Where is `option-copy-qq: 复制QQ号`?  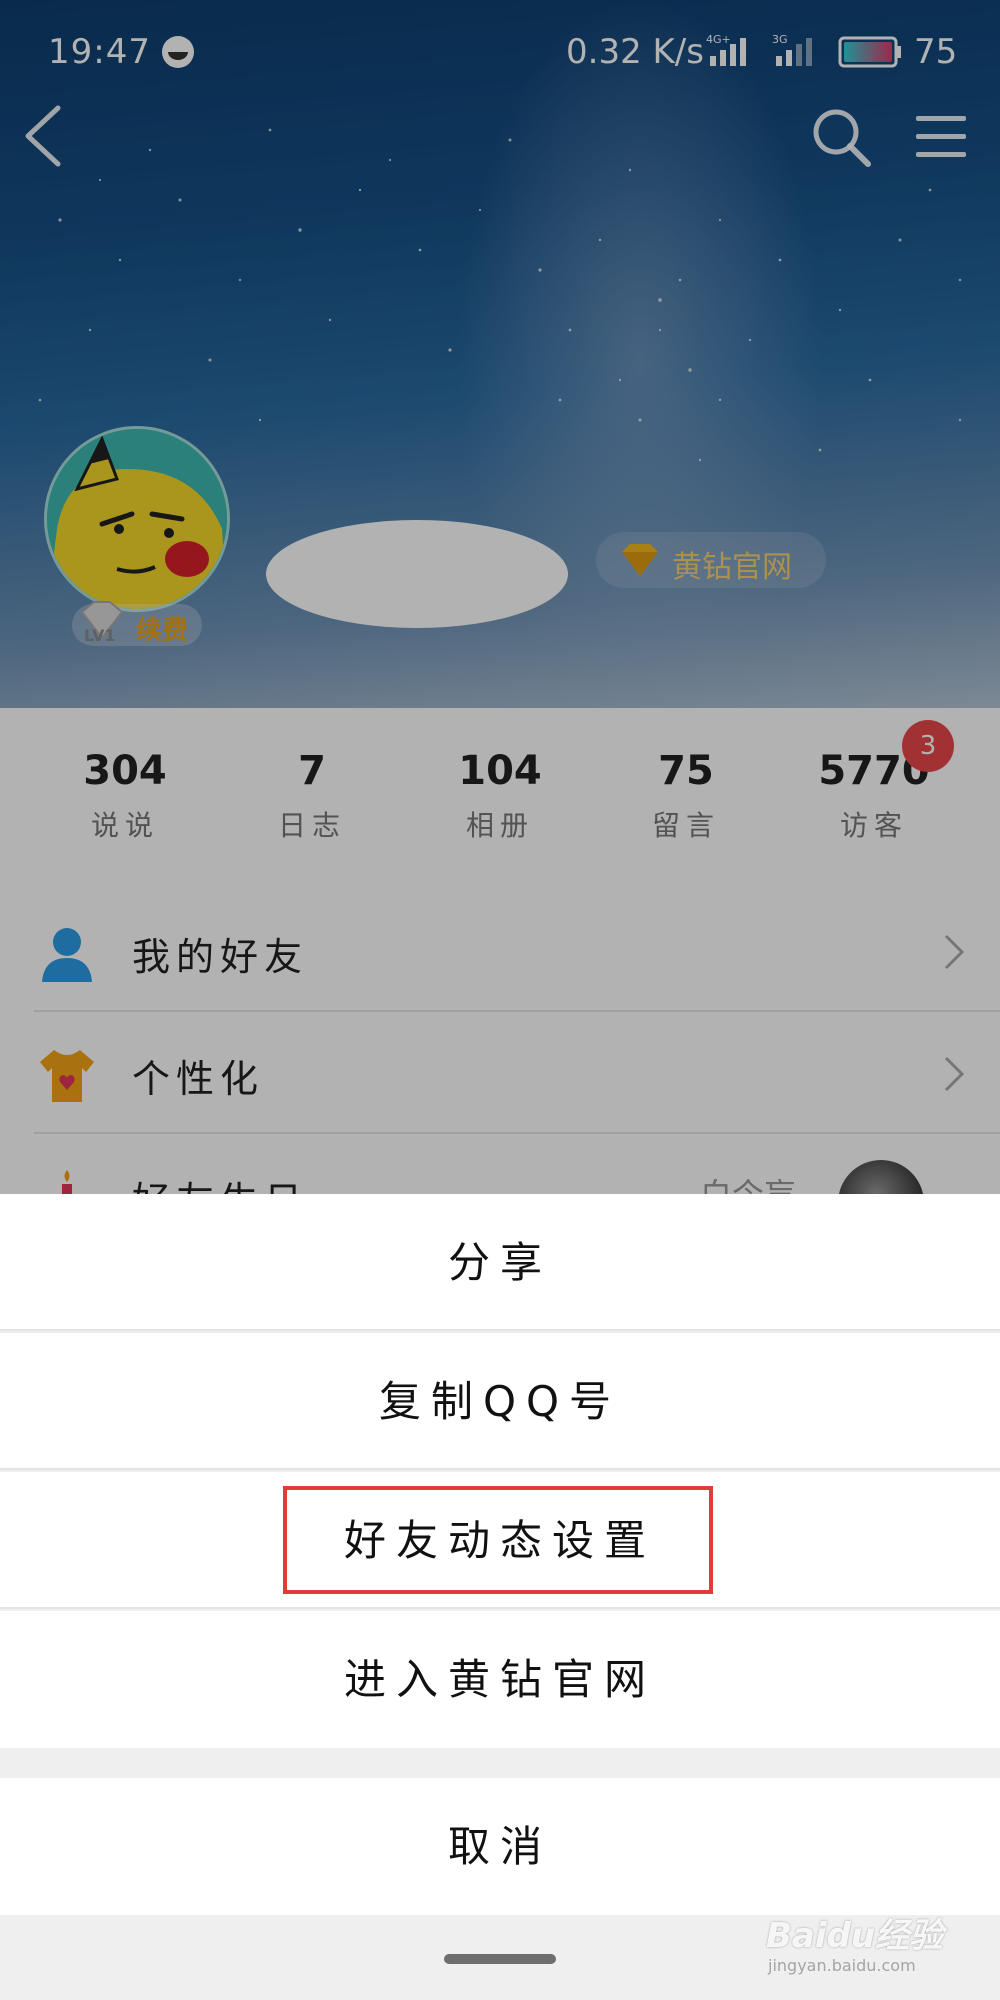 option-copy-qq: 复制QQ号 is located at coordinates (500, 1401).